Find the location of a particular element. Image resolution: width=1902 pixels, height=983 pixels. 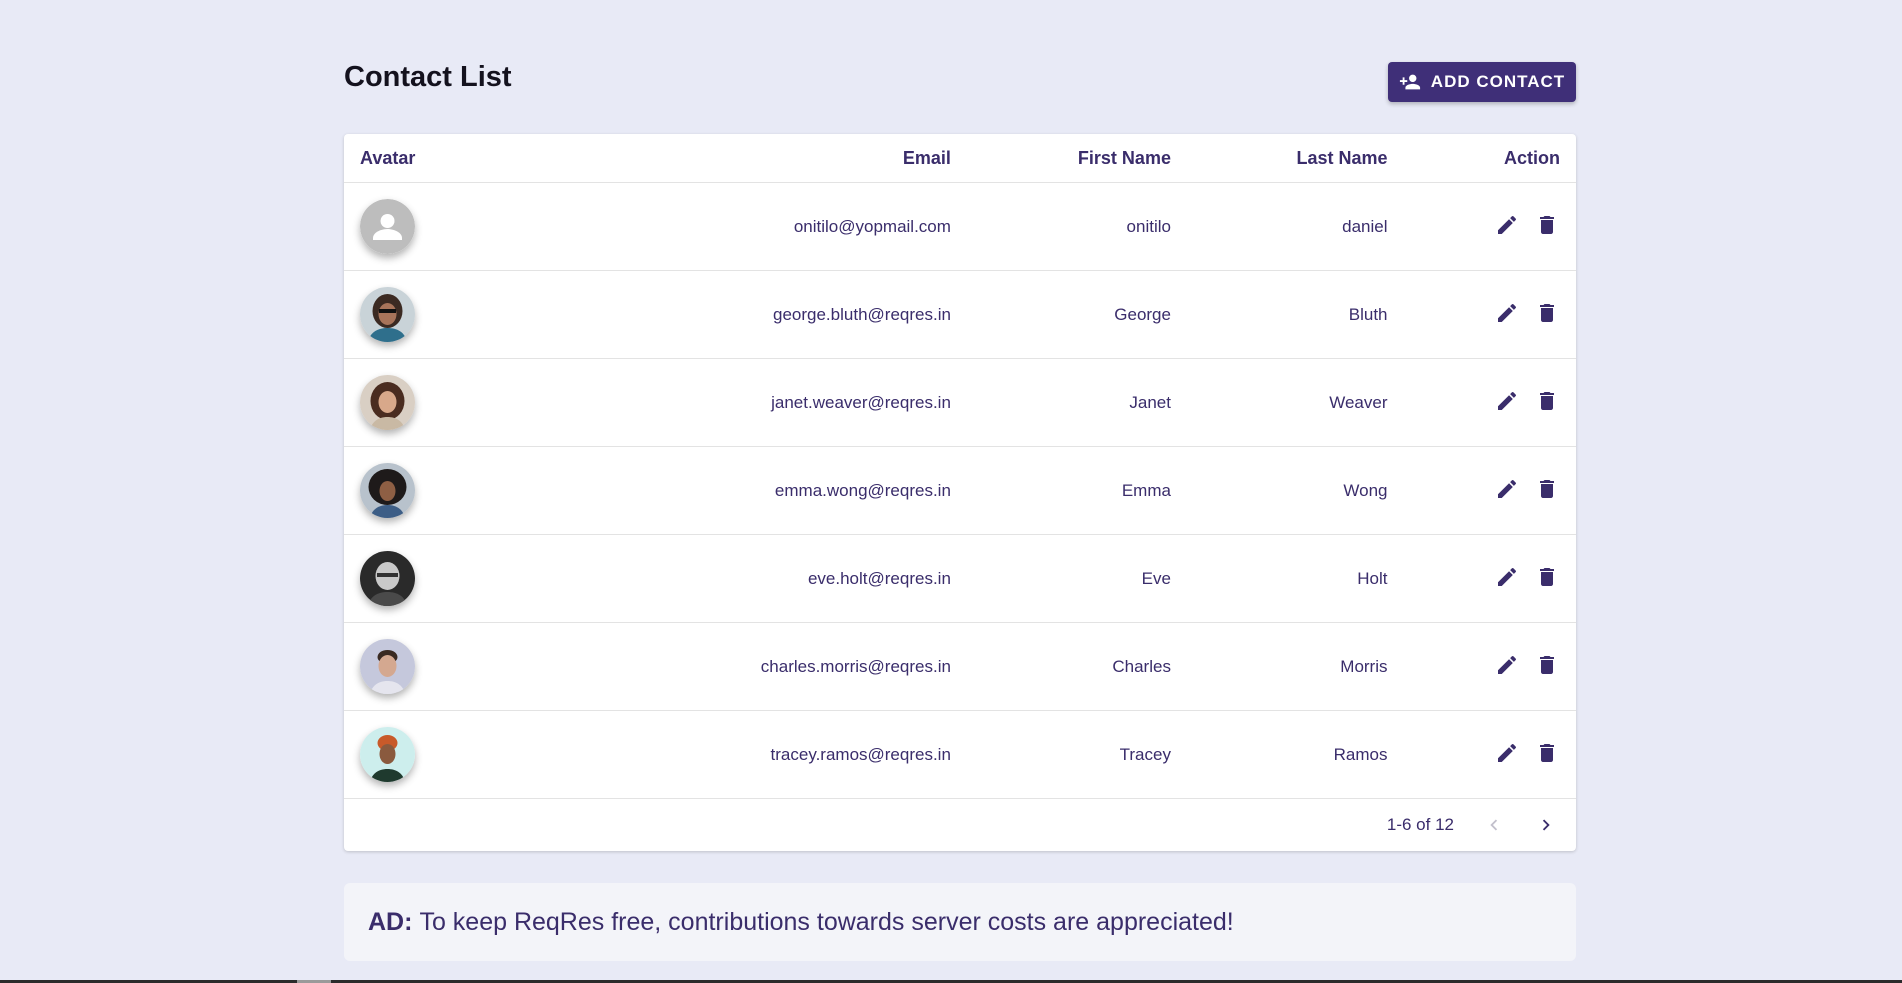

pagination-range: 1-6 of 12 is located at coordinates (1420, 824).